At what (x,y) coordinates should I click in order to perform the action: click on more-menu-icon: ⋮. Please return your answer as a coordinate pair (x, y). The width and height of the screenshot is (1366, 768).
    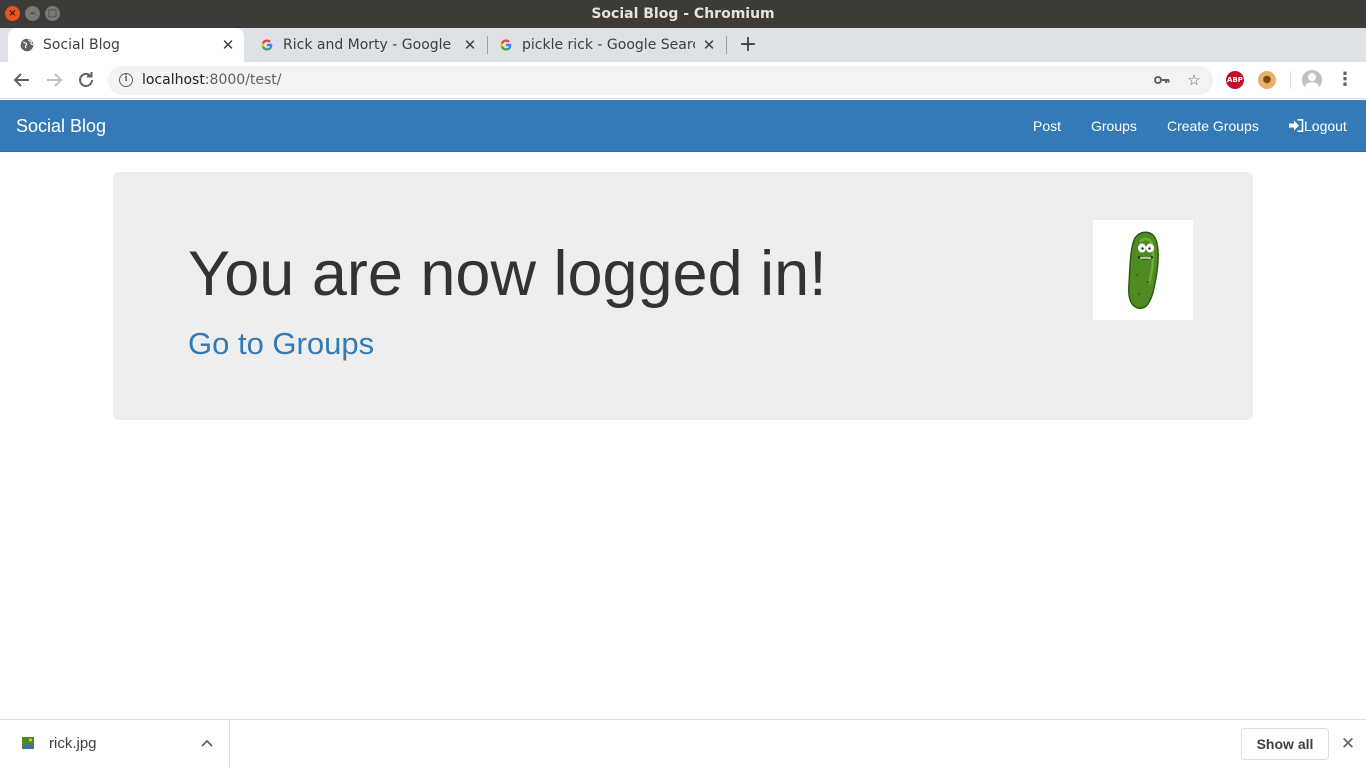
    Looking at the image, I should click on (1345, 80).